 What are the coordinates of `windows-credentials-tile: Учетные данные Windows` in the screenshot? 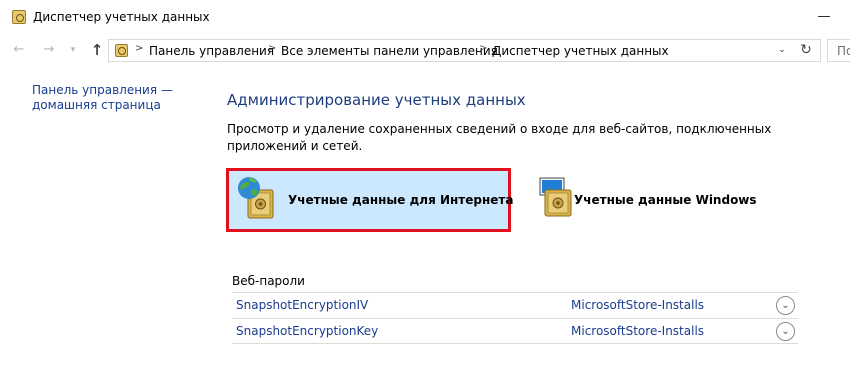 It's located at (651, 200).